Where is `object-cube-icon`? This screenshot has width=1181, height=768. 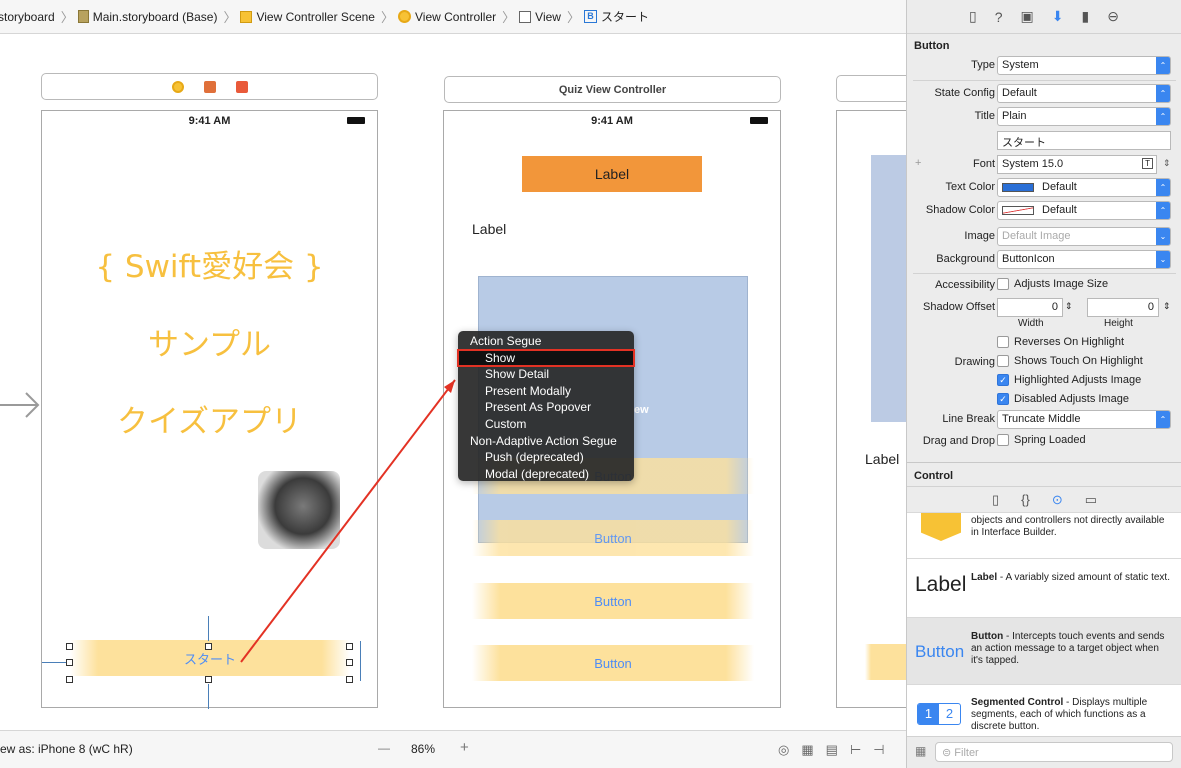
object-cube-icon is located at coordinates (941, 527).